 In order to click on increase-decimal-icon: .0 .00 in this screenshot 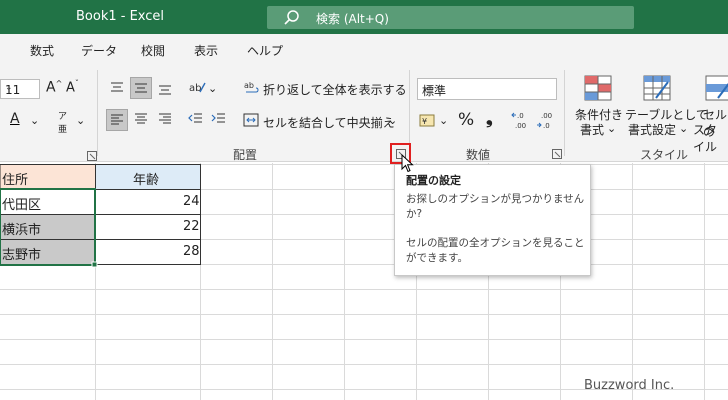, I will do `click(521, 120)`.